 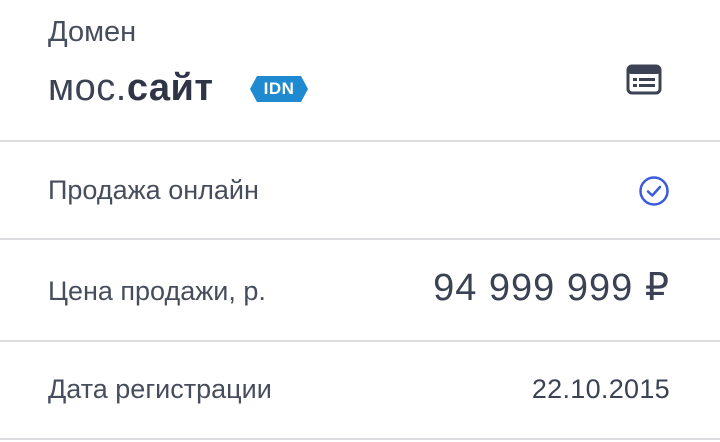 What do you see at coordinates (654, 191) in the screenshot?
I see `check-circle-icon` at bounding box center [654, 191].